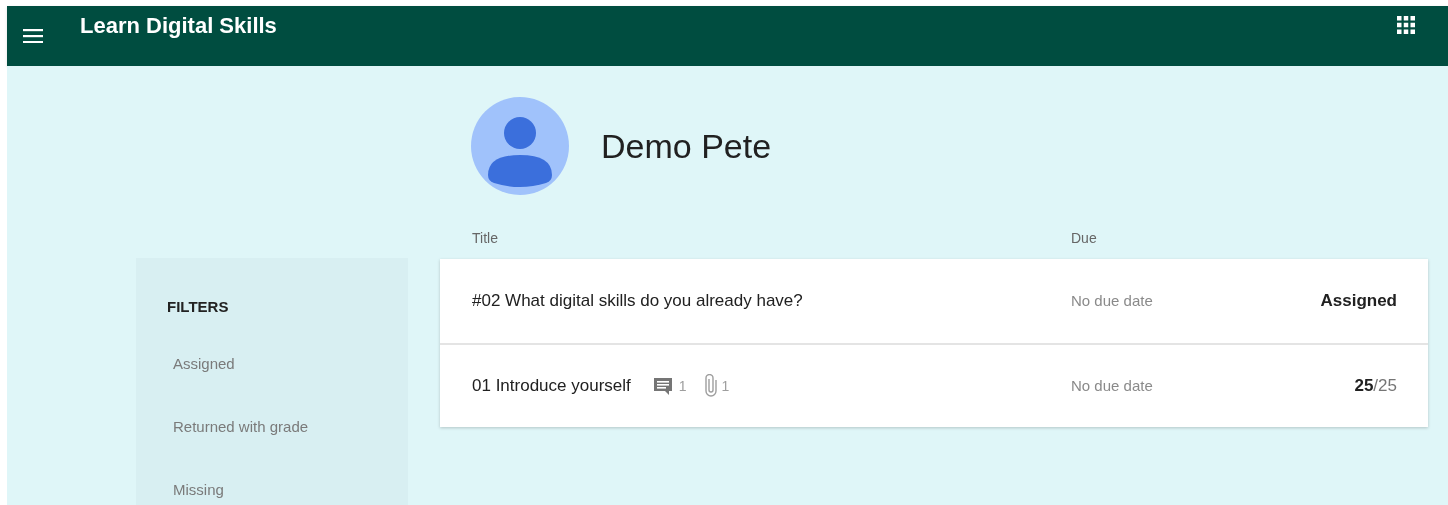 The width and height of the screenshot is (1448, 505). I want to click on comment-icon, so click(662, 386).